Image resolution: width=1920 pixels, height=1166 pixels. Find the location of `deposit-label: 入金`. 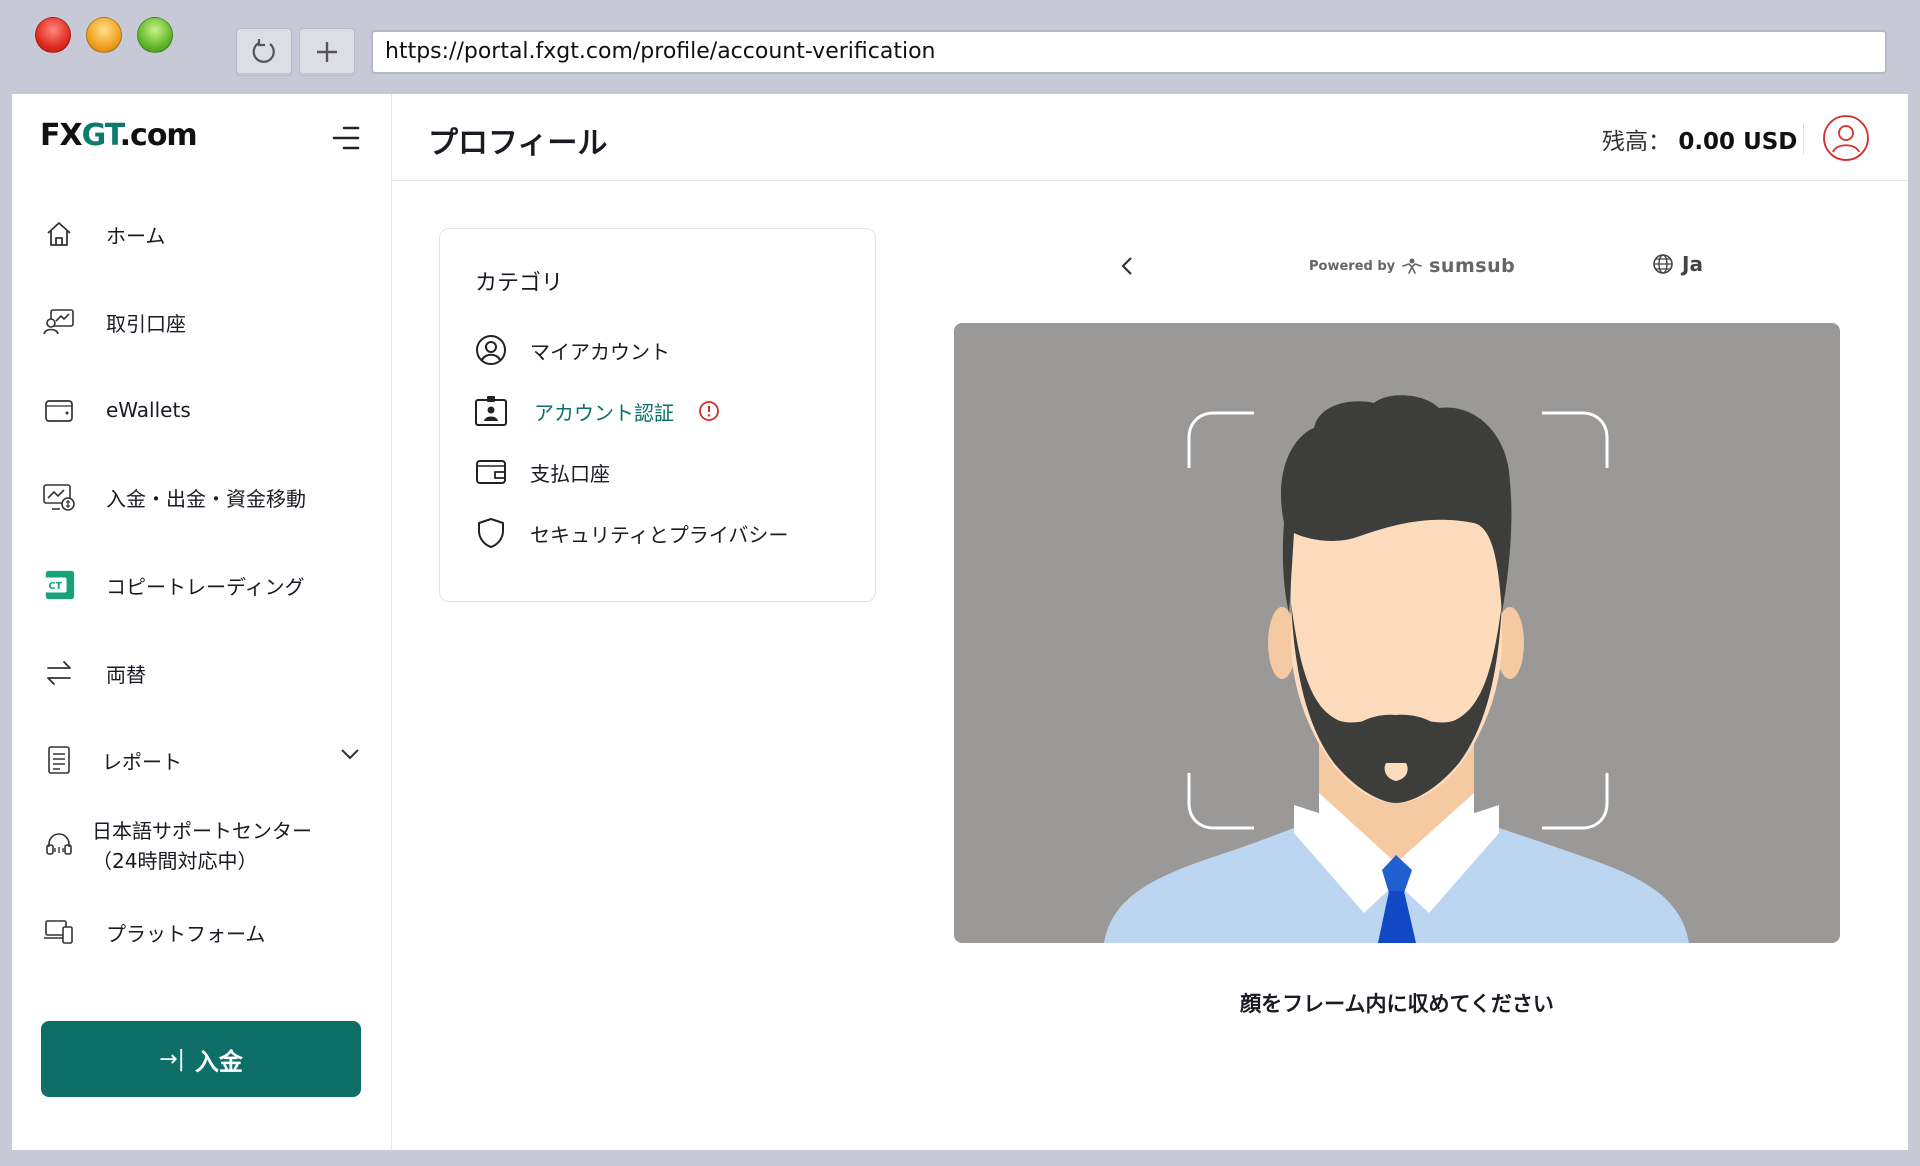

deposit-label: 入金 is located at coordinates (218, 1061).